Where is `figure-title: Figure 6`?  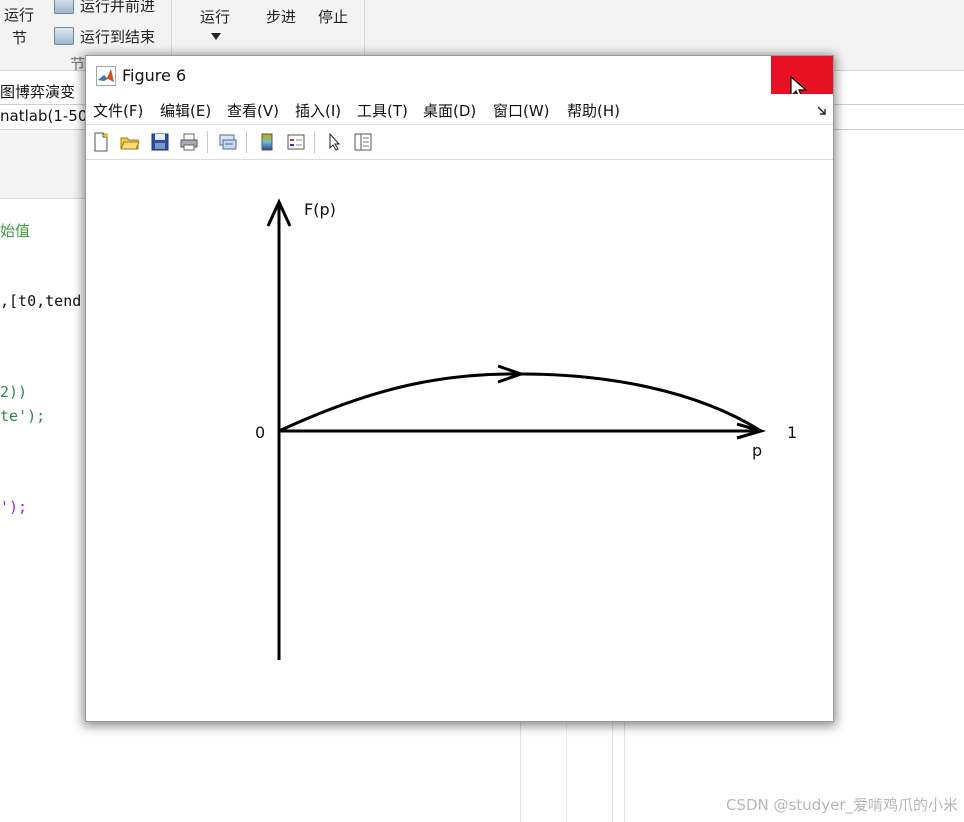 figure-title: Figure 6 is located at coordinates (154, 75).